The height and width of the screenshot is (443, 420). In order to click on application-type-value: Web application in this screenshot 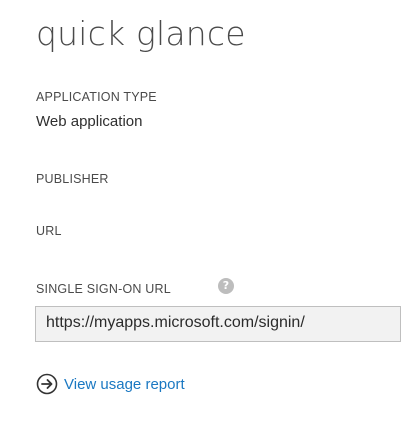, I will do `click(89, 121)`.